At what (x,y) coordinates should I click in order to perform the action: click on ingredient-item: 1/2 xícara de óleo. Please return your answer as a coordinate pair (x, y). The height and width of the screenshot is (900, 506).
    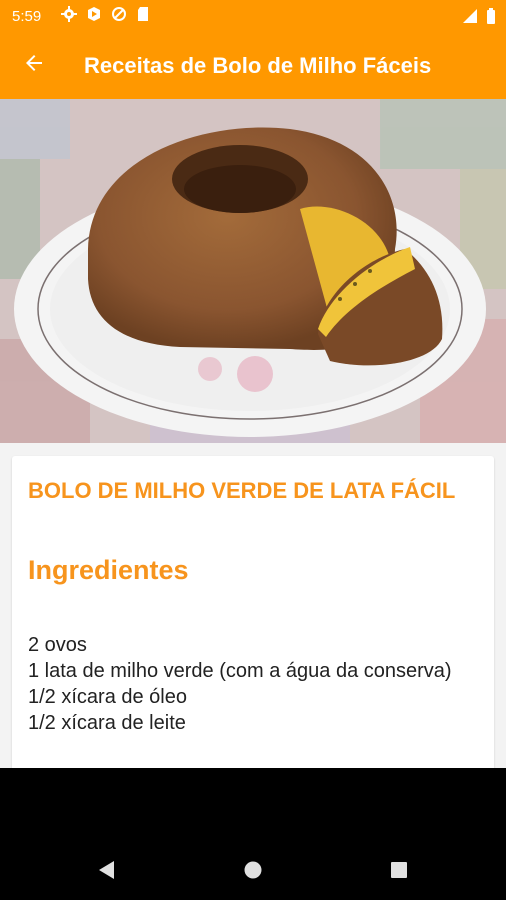
    Looking at the image, I should click on (107, 697).